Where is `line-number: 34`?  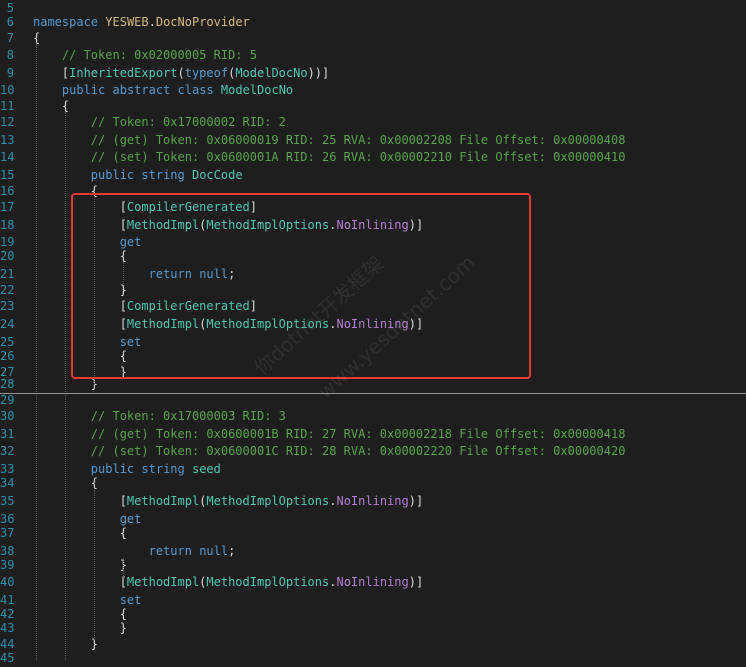
line-number: 34 is located at coordinates (7, 483).